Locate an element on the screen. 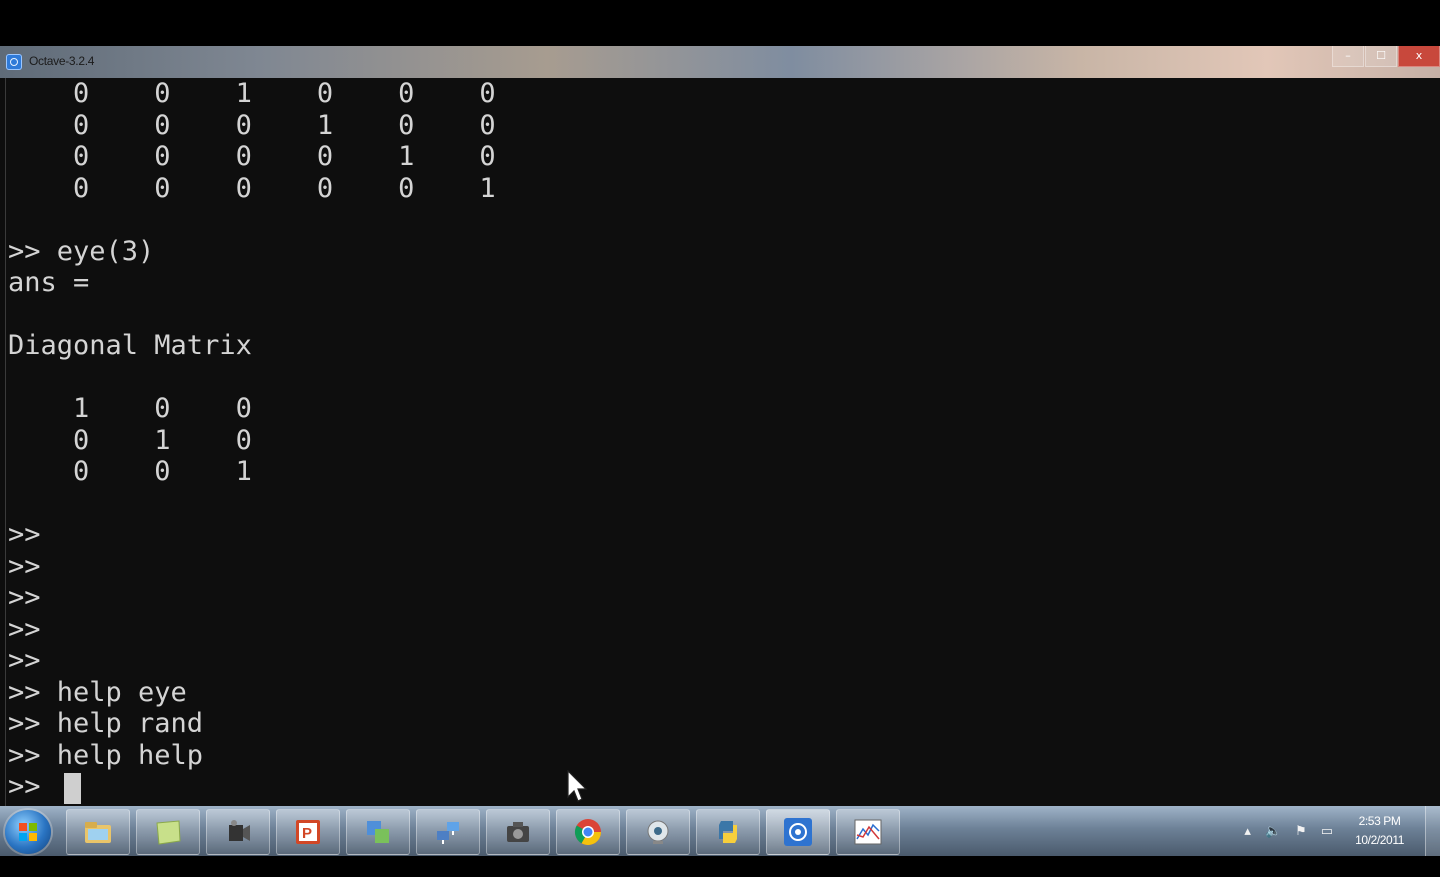 This screenshot has width=1440, height=877. text-cursor is located at coordinates (72, 788).